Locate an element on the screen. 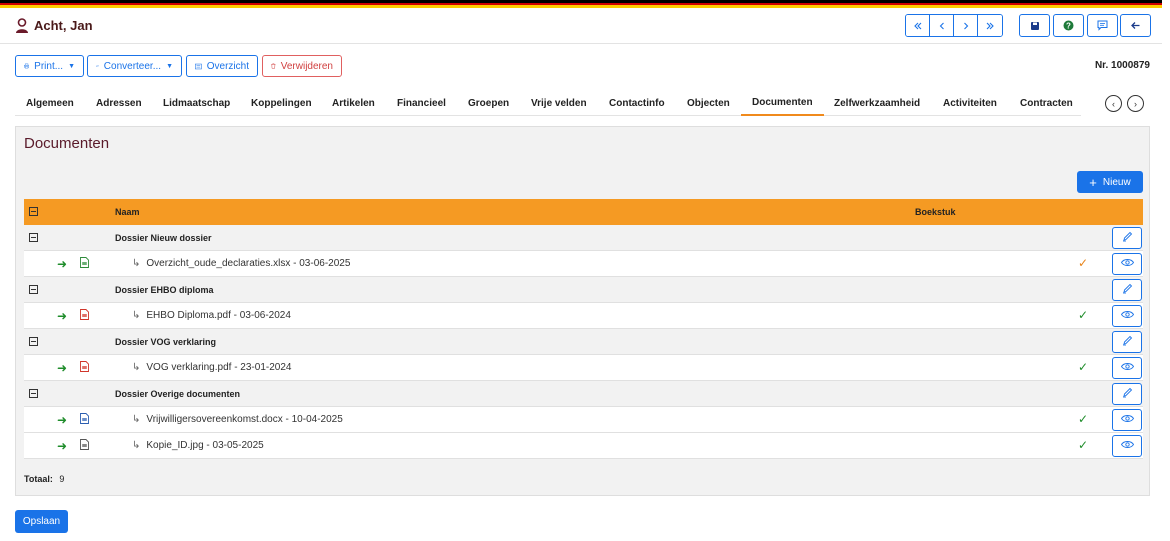  comment-icon is located at coordinates (1102, 25).